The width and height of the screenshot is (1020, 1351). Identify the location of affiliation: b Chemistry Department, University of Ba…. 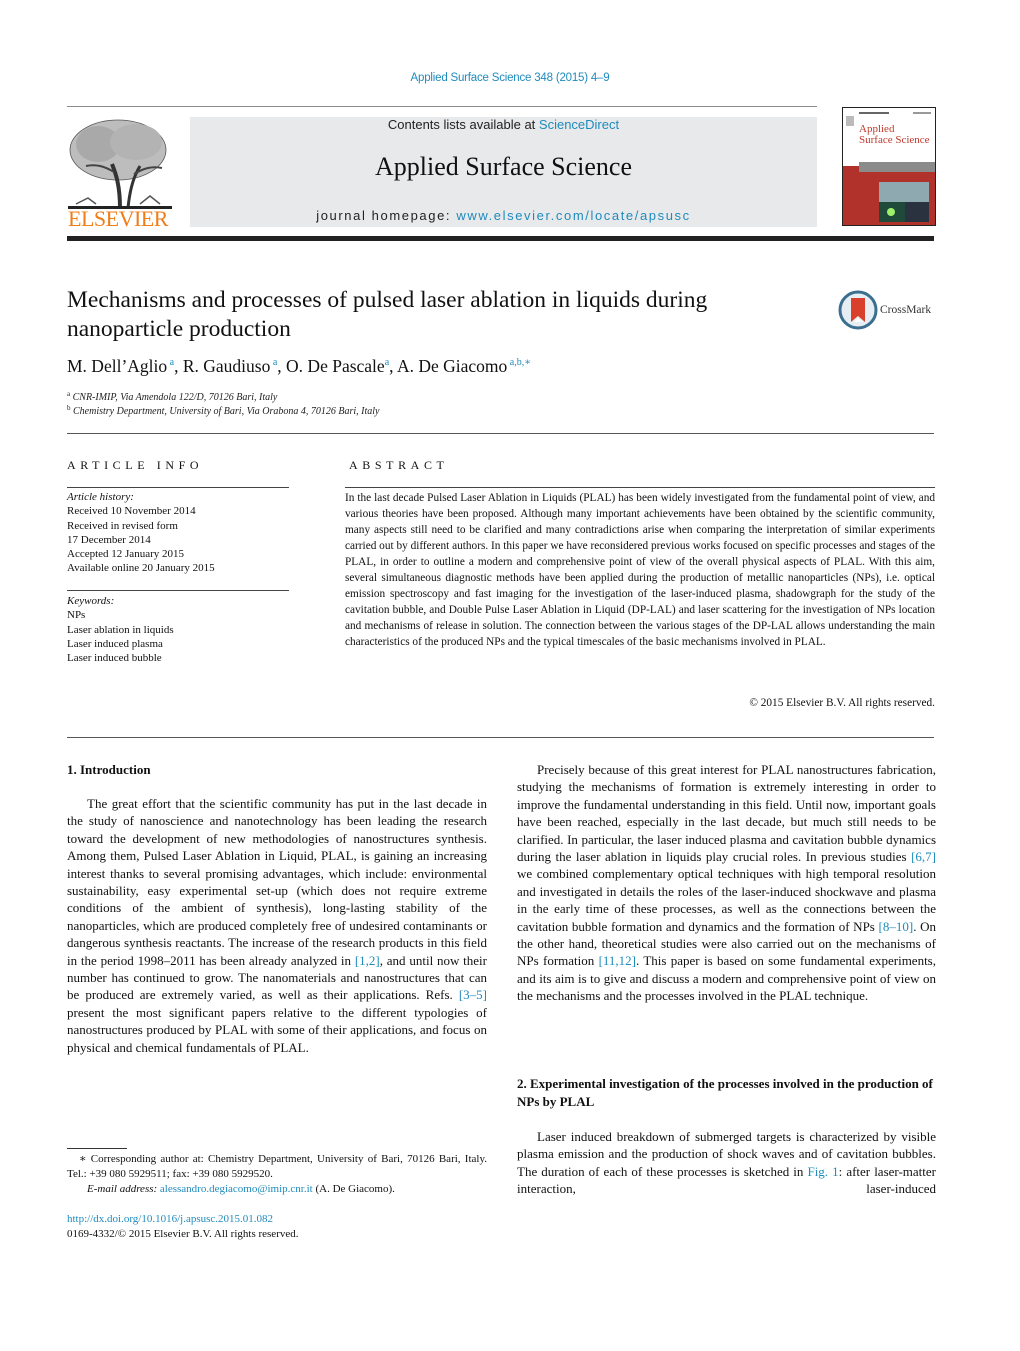
(223, 410).